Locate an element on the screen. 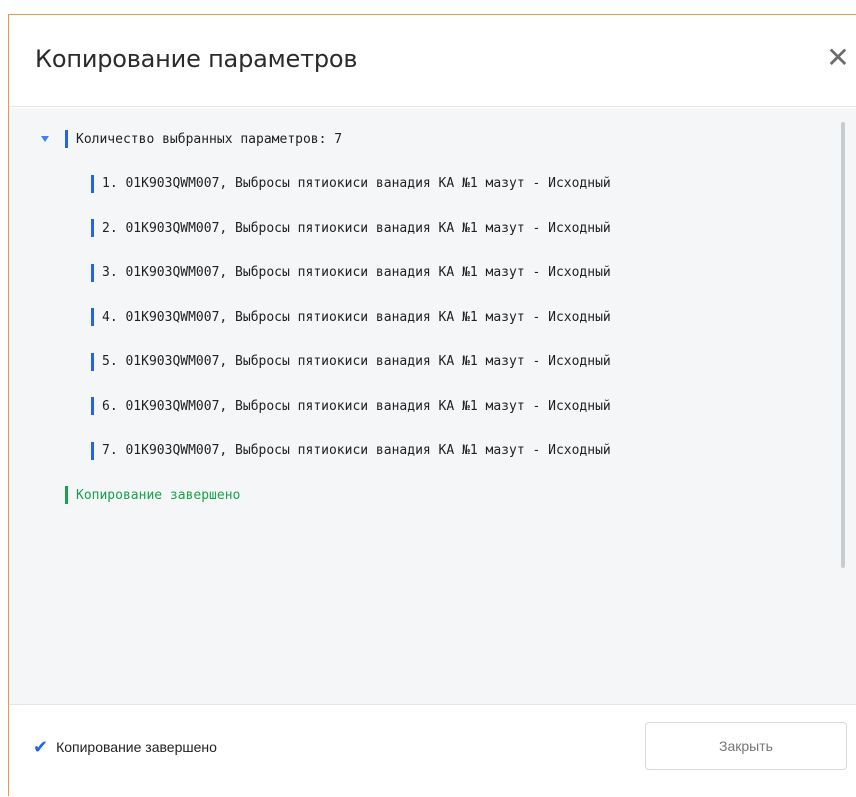  close-icon: ✕ is located at coordinates (838, 58).